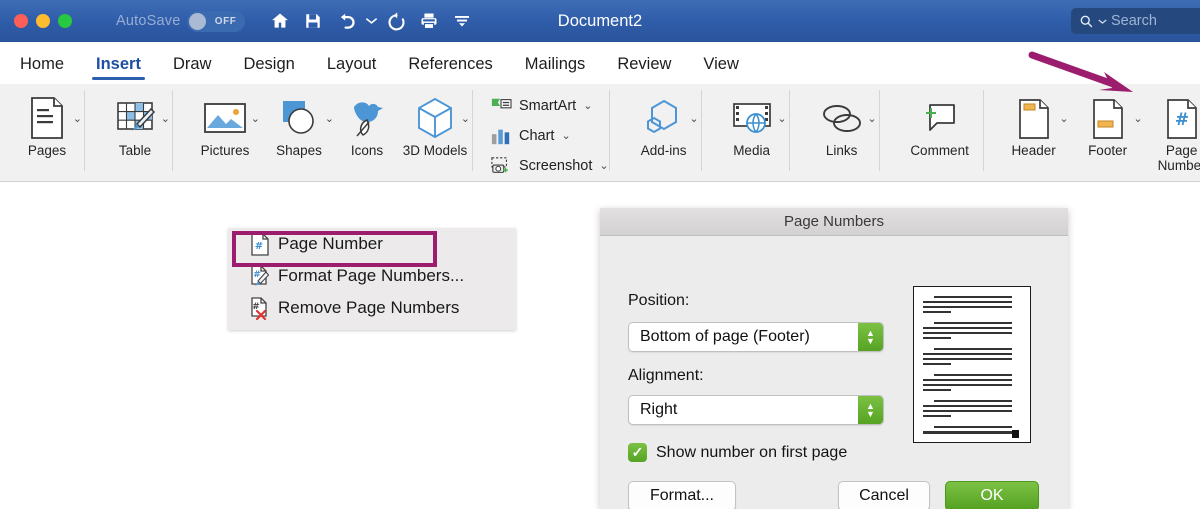 This screenshot has height=509, width=1200. I want to click on media-icon, so click(752, 118).